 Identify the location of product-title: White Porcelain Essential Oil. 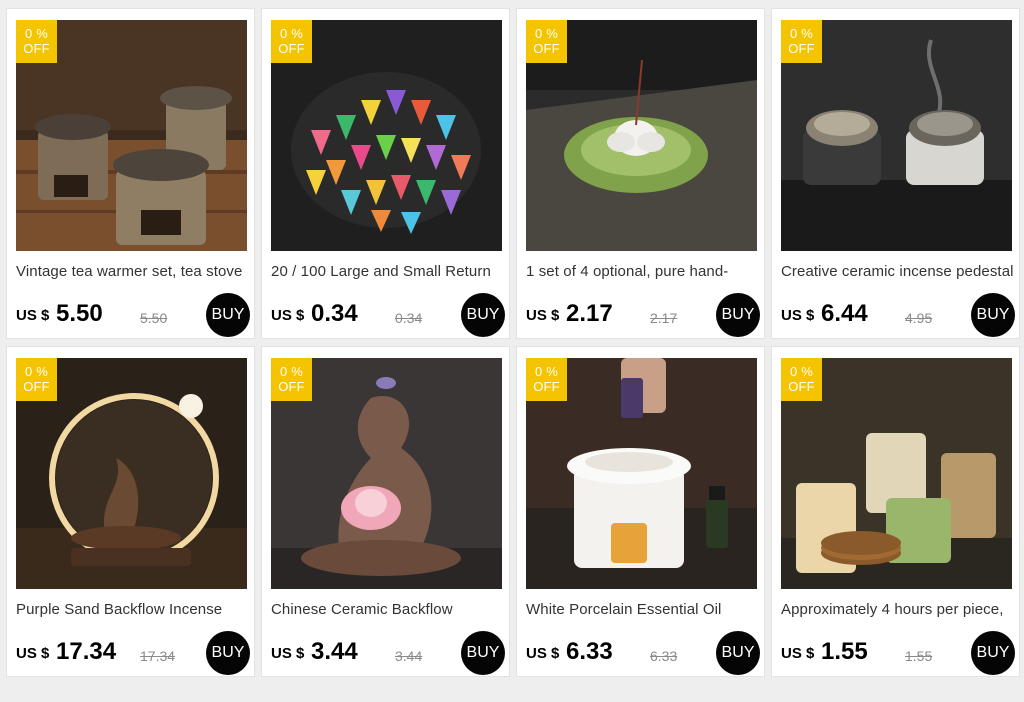
(642, 609).